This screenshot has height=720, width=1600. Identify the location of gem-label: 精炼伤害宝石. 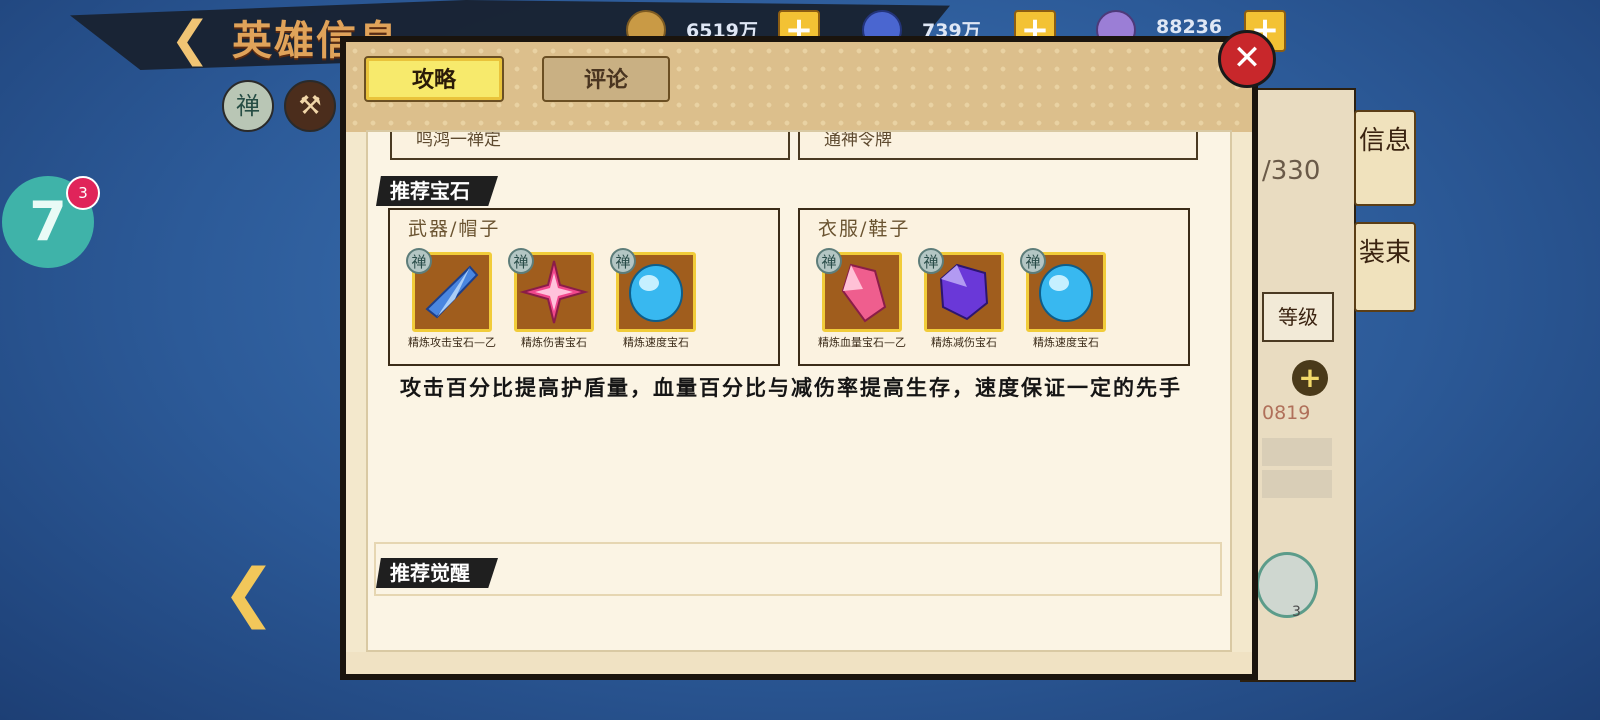
(554, 342).